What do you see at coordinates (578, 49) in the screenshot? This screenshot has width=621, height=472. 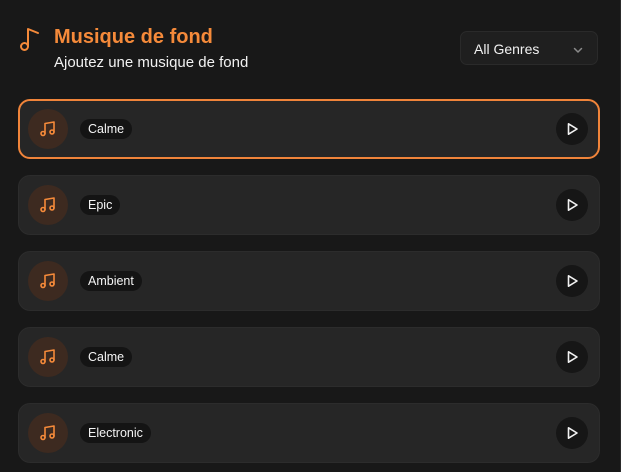 I see `chevron-down-icon` at bounding box center [578, 49].